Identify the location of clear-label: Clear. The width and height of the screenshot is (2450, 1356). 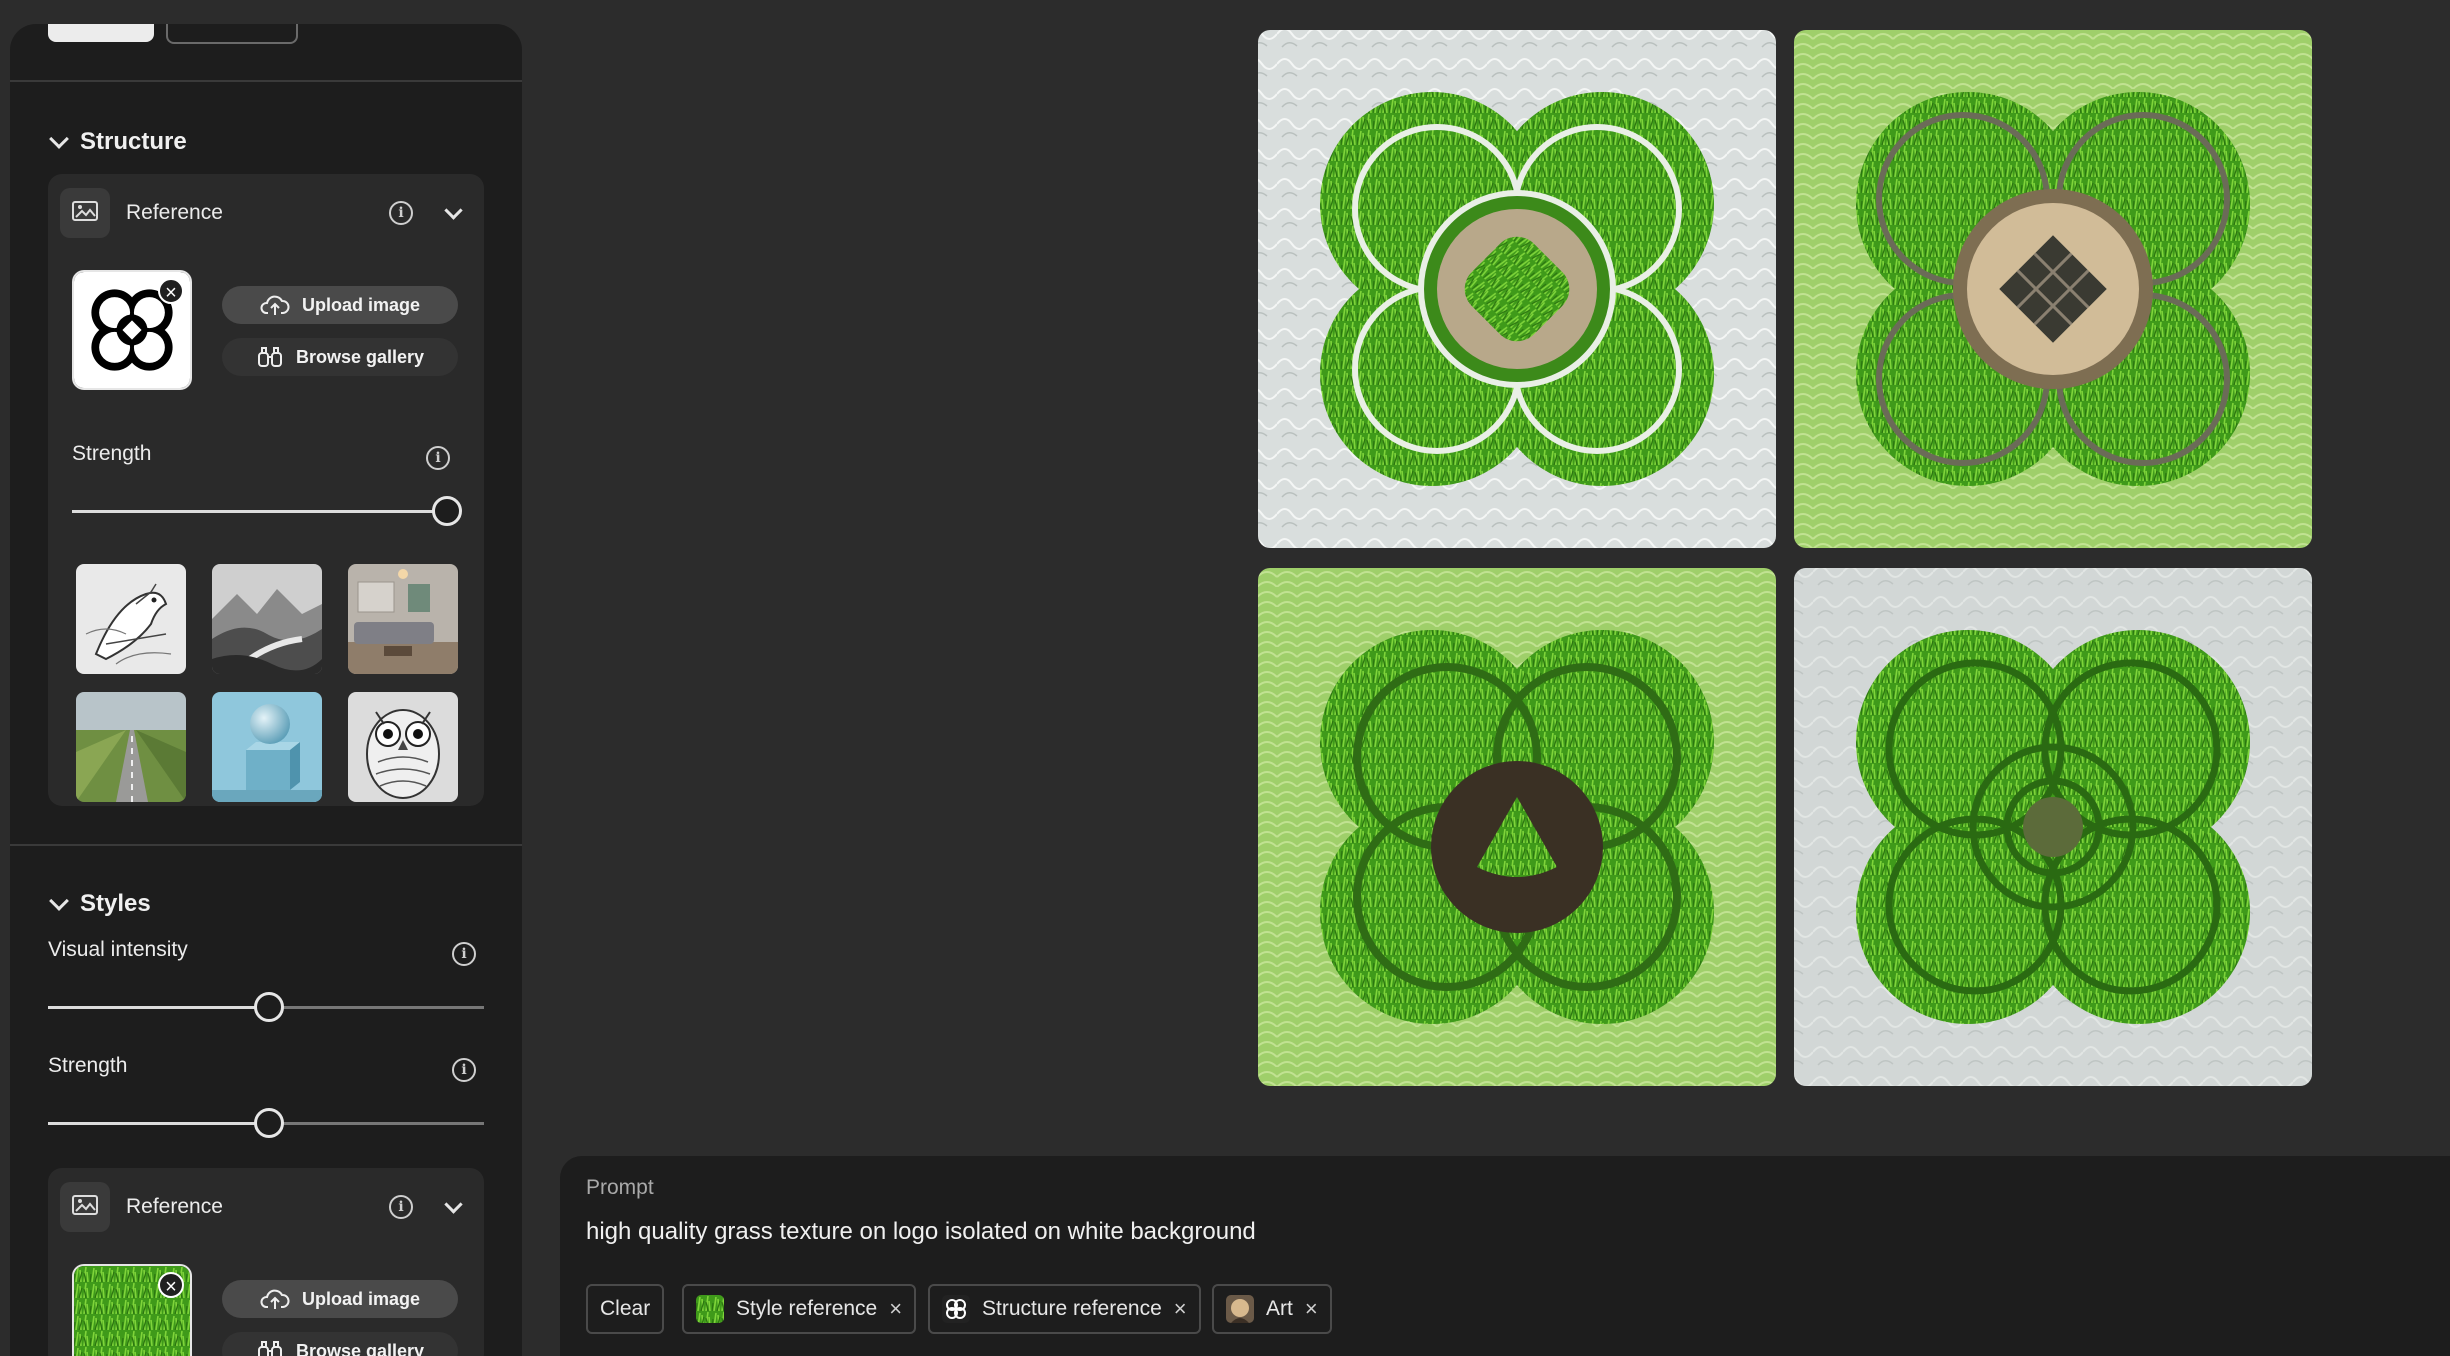
(625, 1308).